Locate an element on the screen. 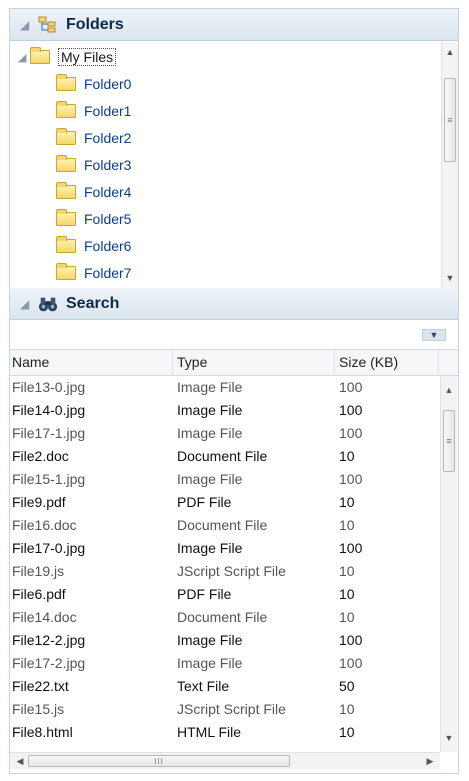 The height and width of the screenshot is (781, 469). results-horizontal-scrollbar: ◀ III ▶ is located at coordinates (225, 760).